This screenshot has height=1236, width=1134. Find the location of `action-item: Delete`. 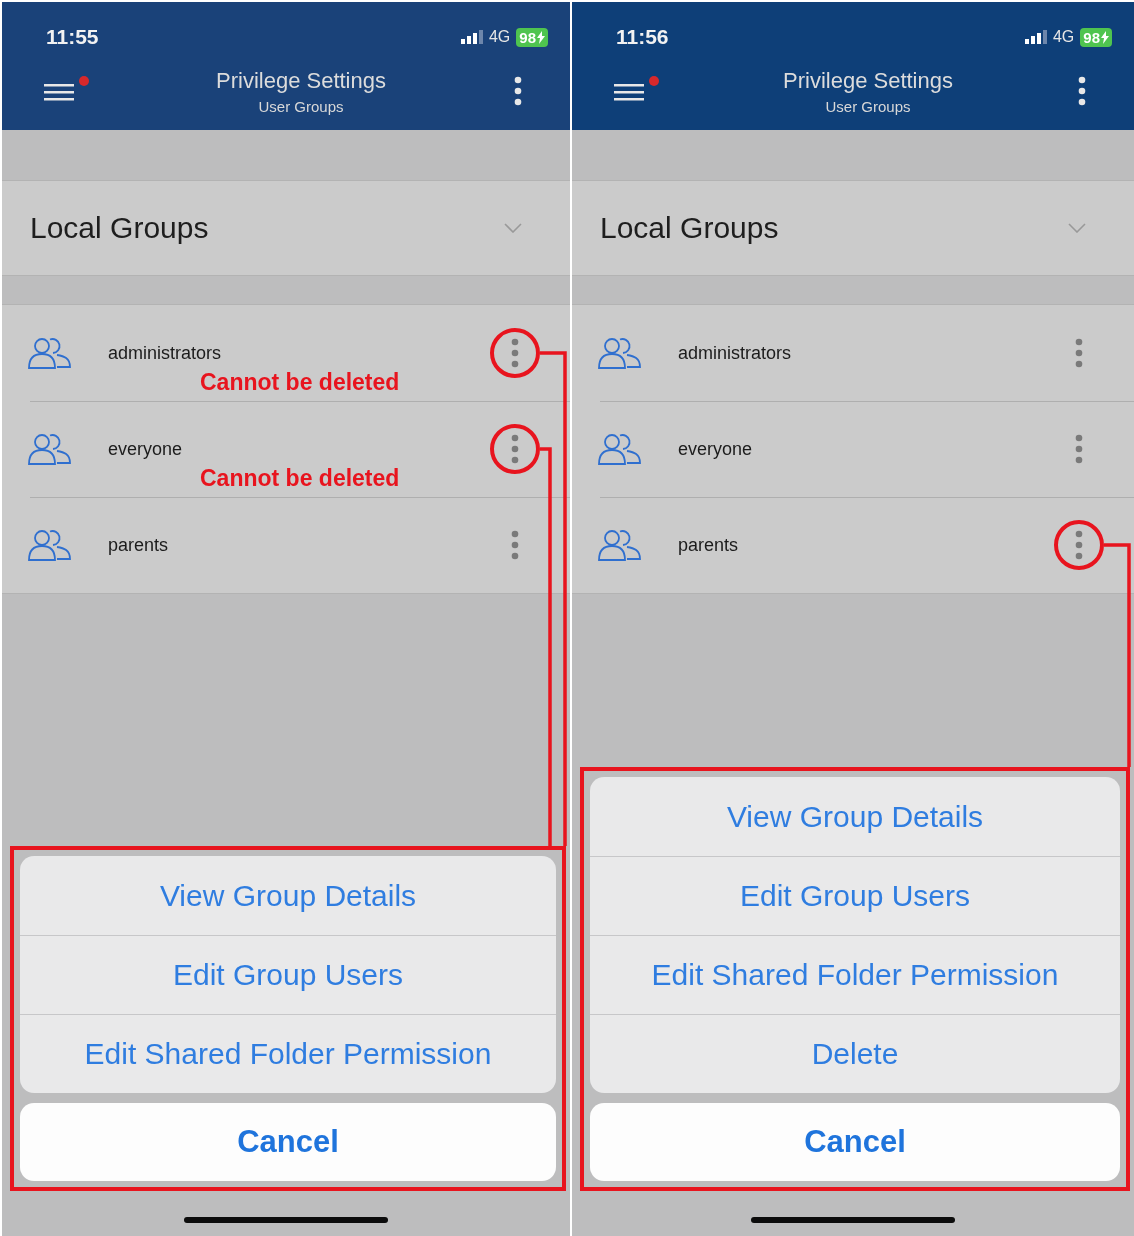

action-item: Delete is located at coordinates (855, 1053).